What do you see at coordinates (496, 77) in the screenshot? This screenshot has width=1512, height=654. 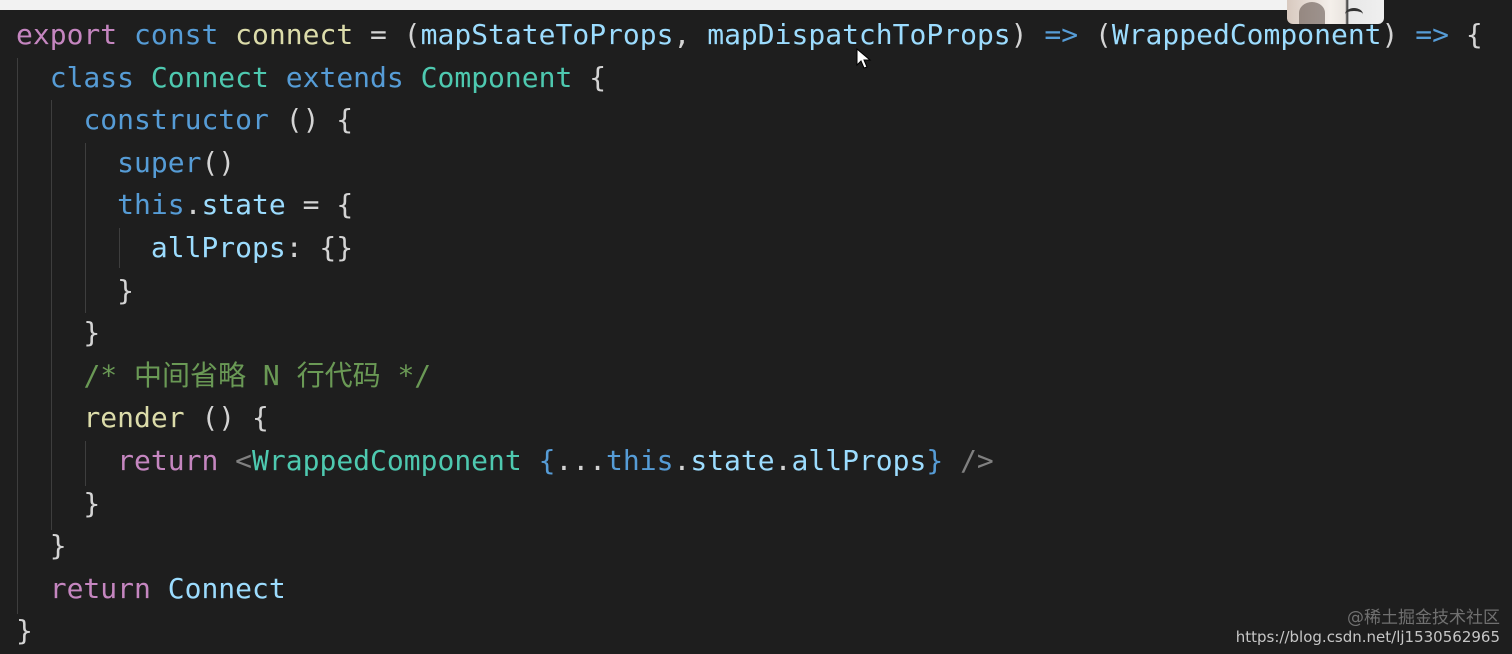 I see `code-token: Component` at bounding box center [496, 77].